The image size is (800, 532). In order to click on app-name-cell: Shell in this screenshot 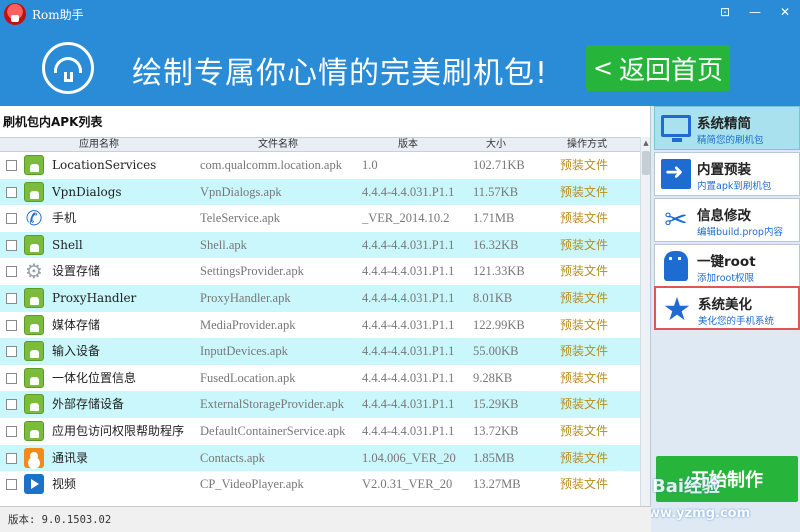, I will do `click(67, 244)`.